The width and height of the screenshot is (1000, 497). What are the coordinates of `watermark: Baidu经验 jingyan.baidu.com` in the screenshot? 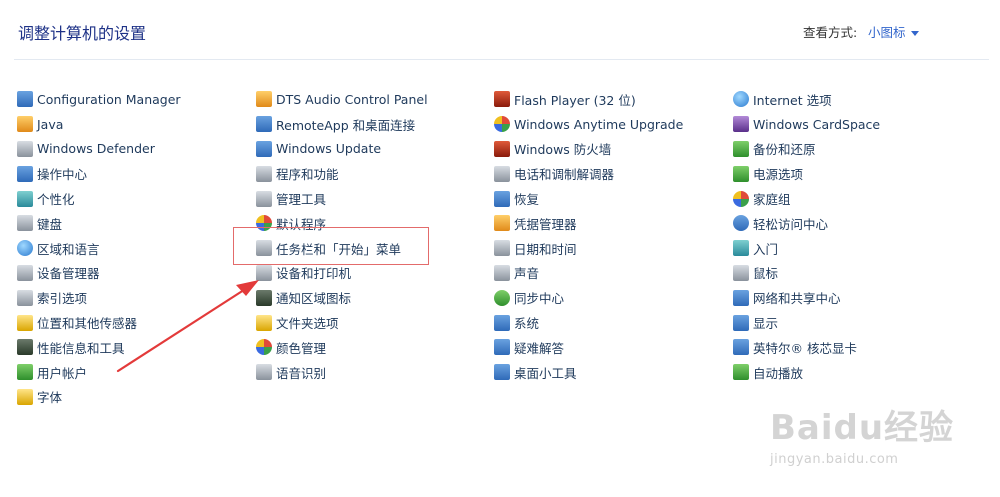 It's located at (880, 440).